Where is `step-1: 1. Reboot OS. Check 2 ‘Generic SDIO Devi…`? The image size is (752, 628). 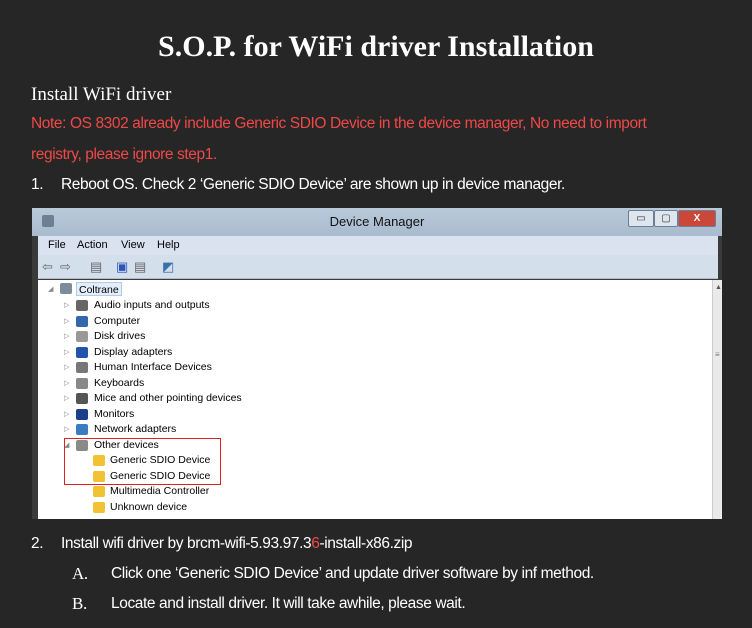 step-1: 1. Reboot OS. Check 2 ‘Generic SDIO Devi… is located at coordinates (376, 186).